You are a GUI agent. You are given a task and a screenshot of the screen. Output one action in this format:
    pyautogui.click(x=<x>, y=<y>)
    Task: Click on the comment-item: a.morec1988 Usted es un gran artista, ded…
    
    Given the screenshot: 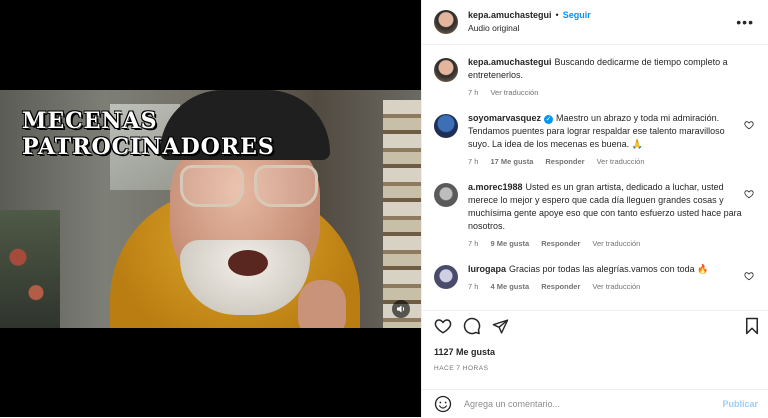 What is the action you would take?
    pyautogui.click(x=595, y=215)
    